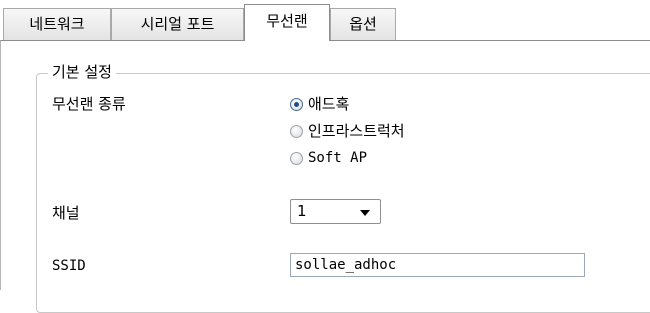 The image size is (650, 313). I want to click on tab-strip: 네트워크 시리얼 포트 무선랜 옵션, so click(325, 20).